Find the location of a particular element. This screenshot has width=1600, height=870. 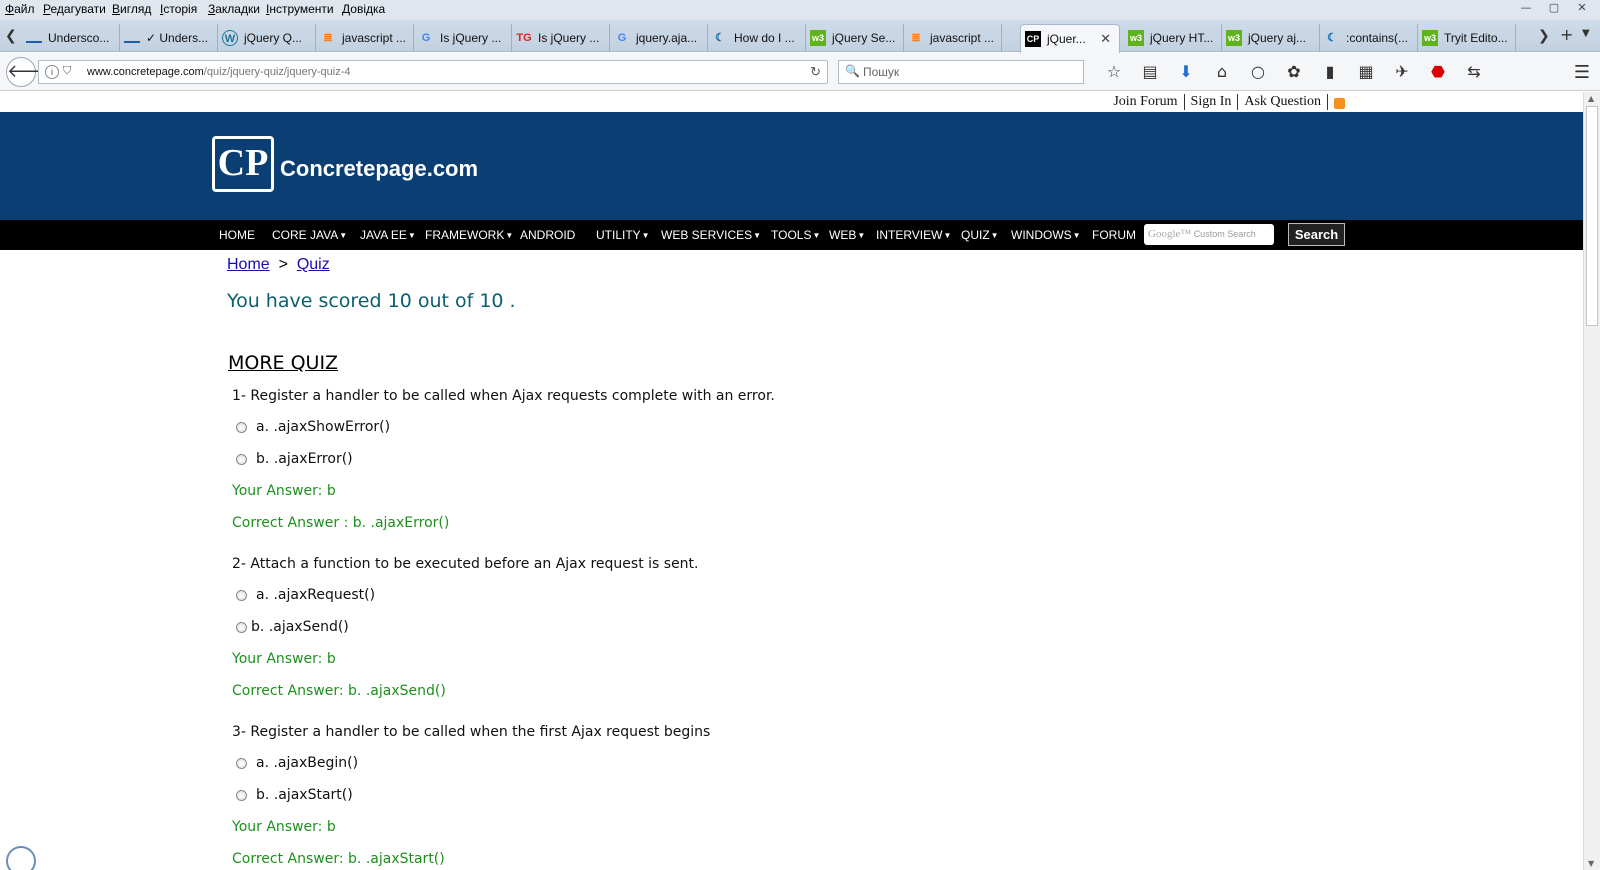

option-b: b. .ajaxSend() is located at coordinates (292, 627).